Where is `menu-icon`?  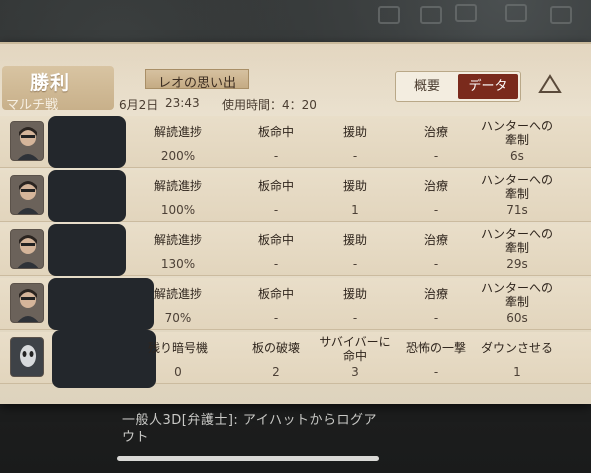
menu-icon is located at coordinates (561, 15).